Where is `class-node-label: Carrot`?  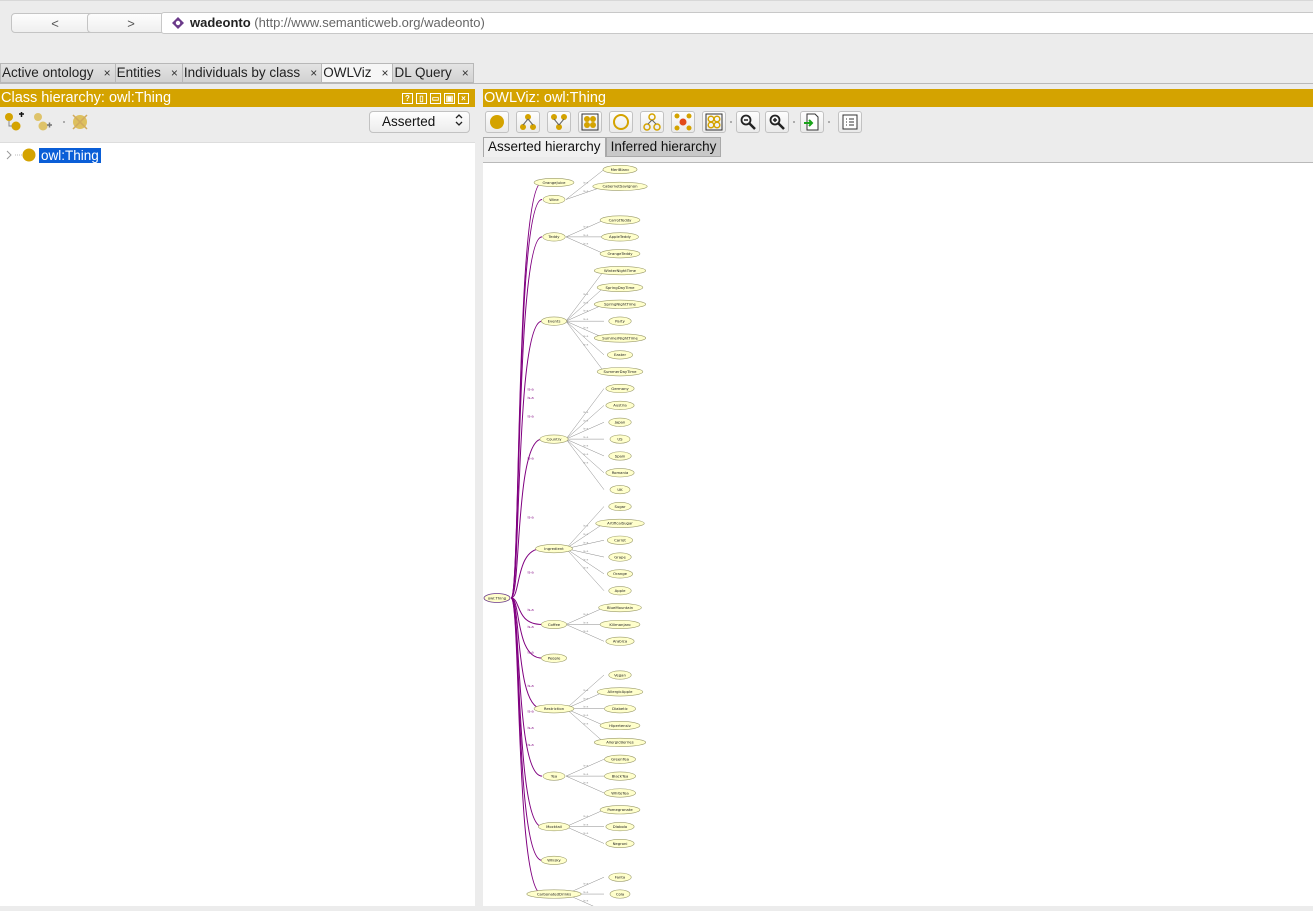
class-node-label: Carrot is located at coordinates (620, 540).